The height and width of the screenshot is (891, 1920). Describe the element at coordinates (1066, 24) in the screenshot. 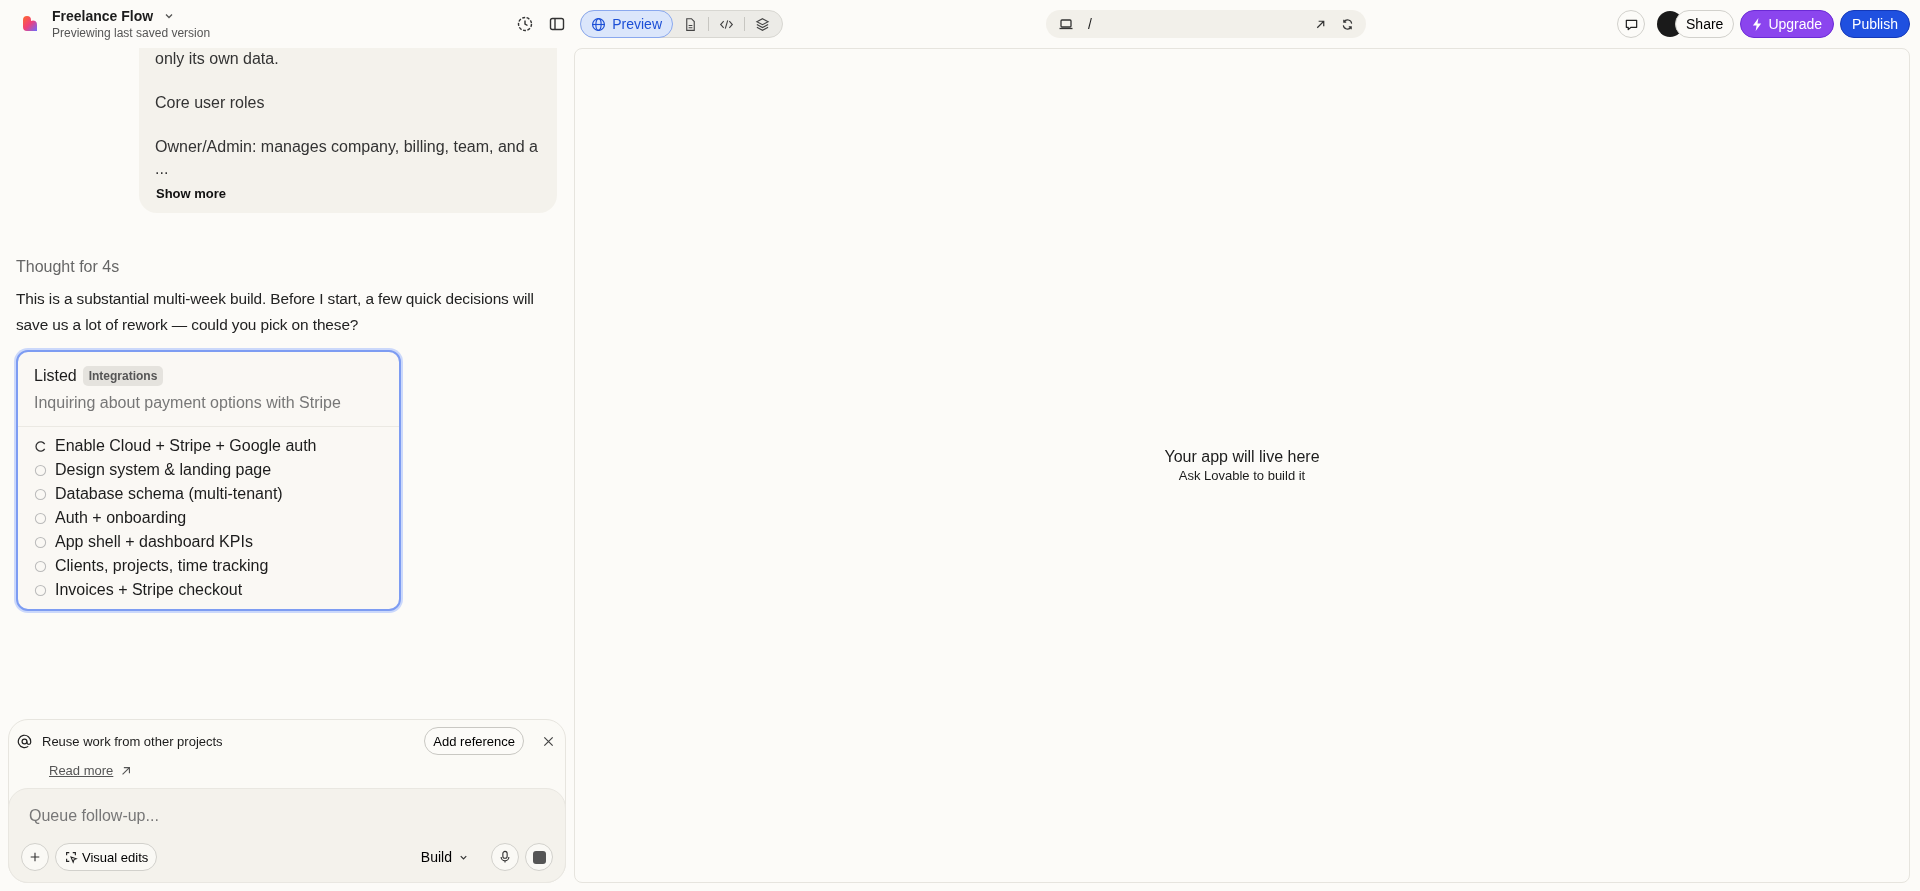

I see `laptop-icon` at that location.